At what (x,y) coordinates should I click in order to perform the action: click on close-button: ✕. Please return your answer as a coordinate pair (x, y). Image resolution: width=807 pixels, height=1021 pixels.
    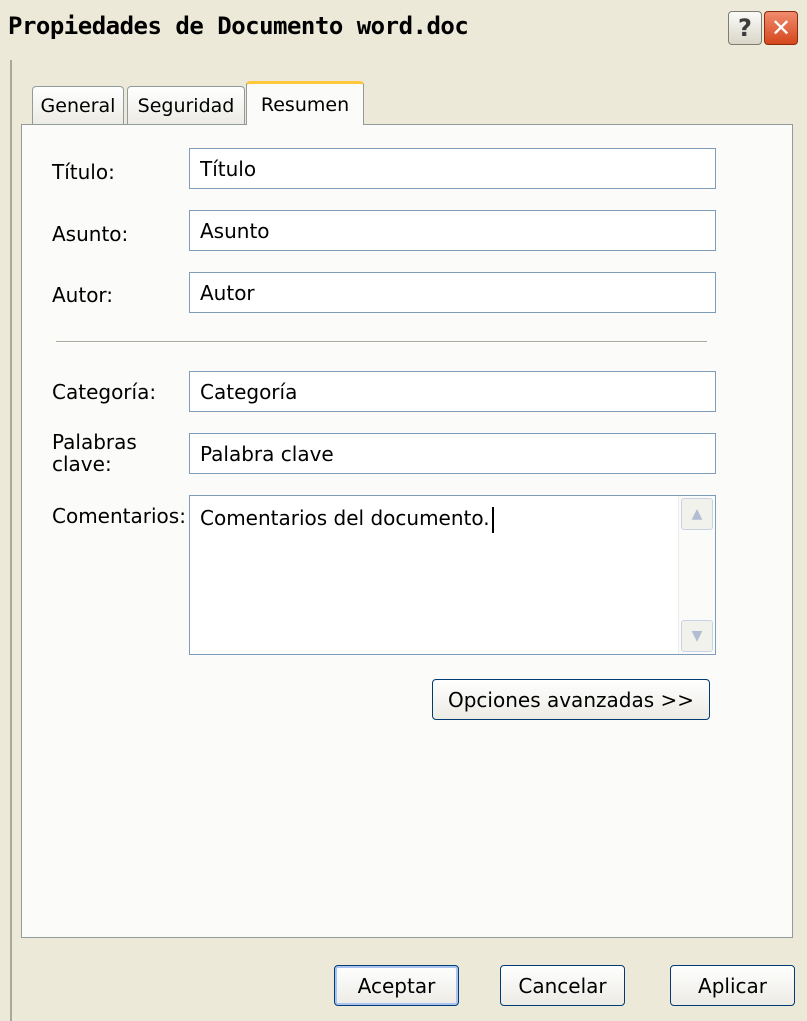
    Looking at the image, I should click on (781, 28).